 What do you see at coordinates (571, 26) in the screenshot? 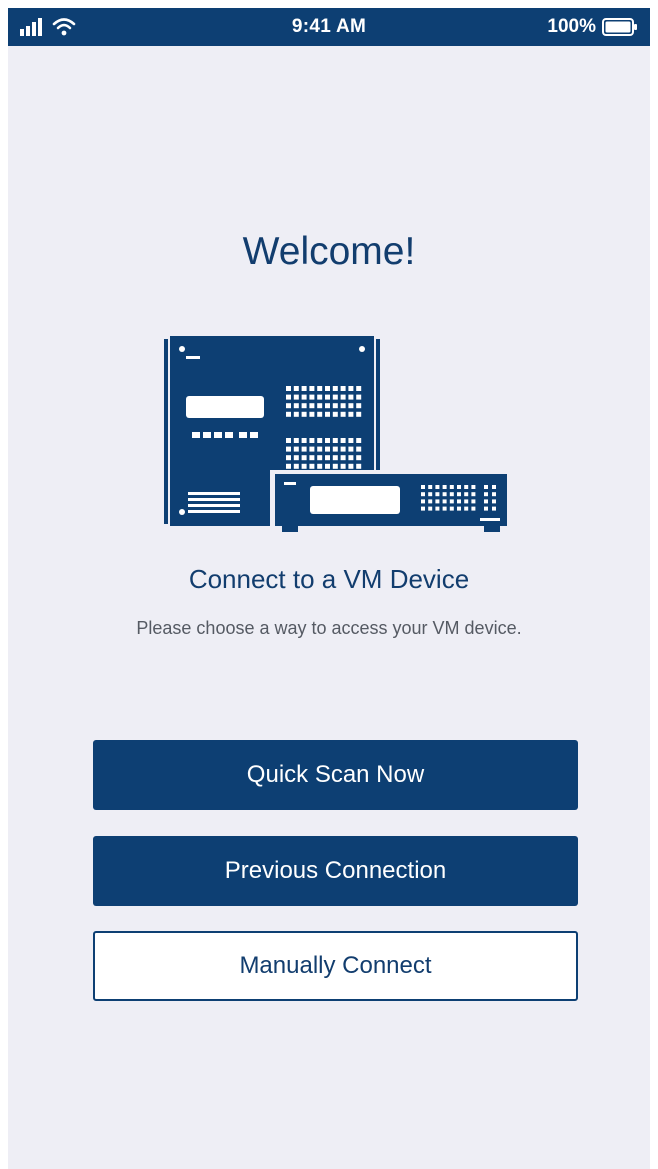
I see `battery-percentage: 100%` at bounding box center [571, 26].